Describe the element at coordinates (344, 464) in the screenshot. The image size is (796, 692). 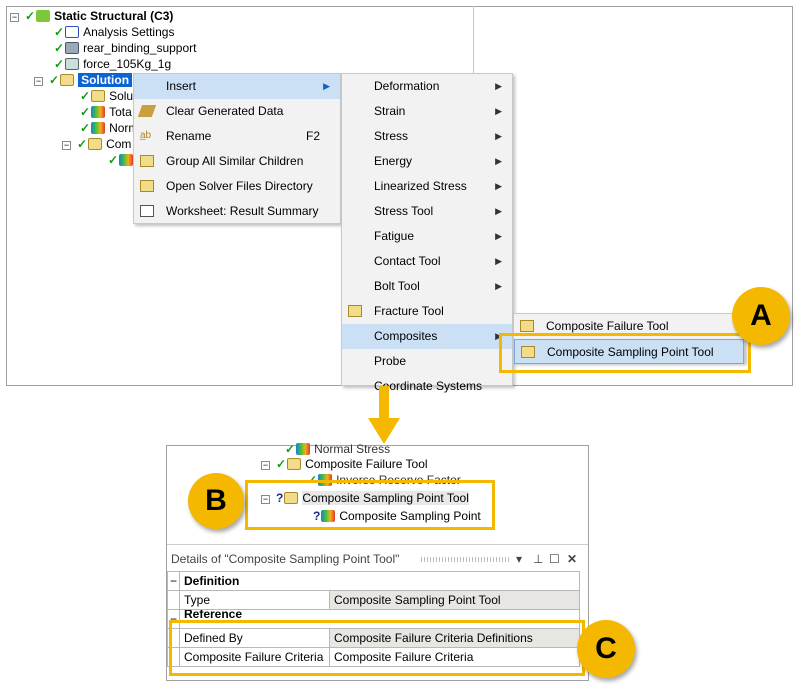
I see `tree-node-composite-failure-tool: − ✓ Composite Failure Tool` at that location.